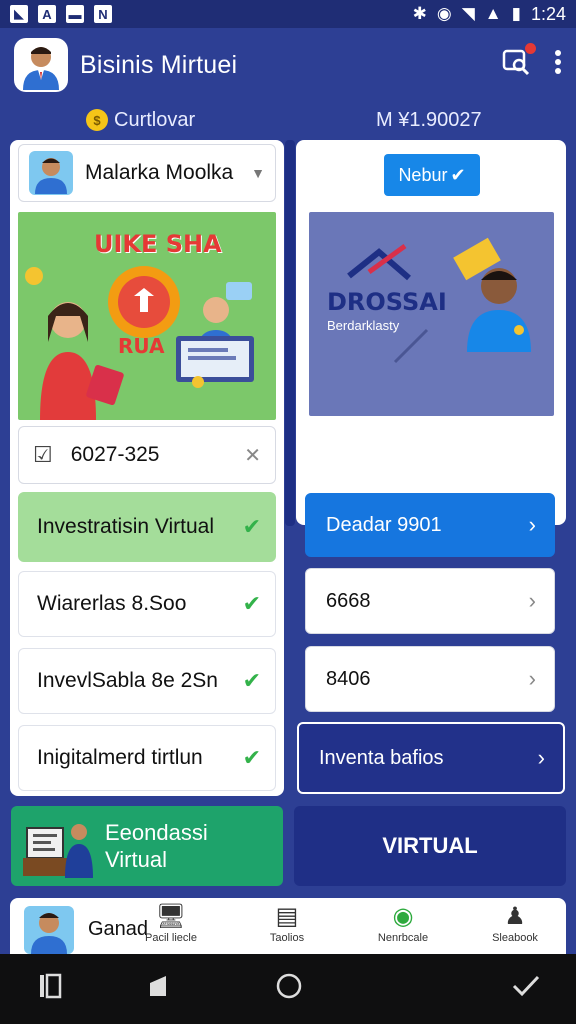 The height and width of the screenshot is (1024, 576). Describe the element at coordinates (348, 678) in the screenshot. I see `list-item-label: 8406` at that location.